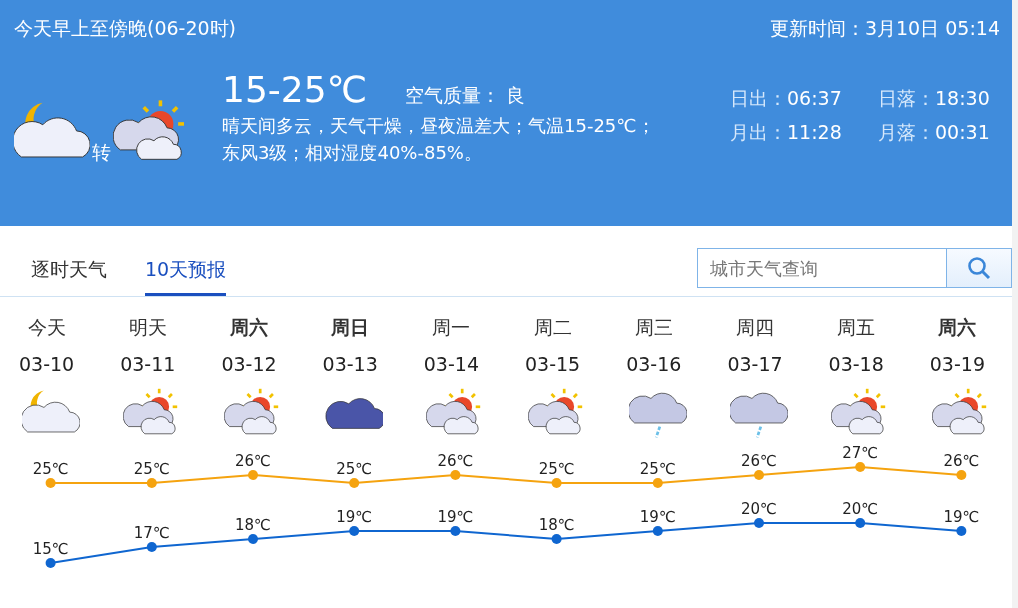 Image resolution: width=1018 pixels, height=608 pixels. I want to click on day-name: 周日, so click(350, 327).